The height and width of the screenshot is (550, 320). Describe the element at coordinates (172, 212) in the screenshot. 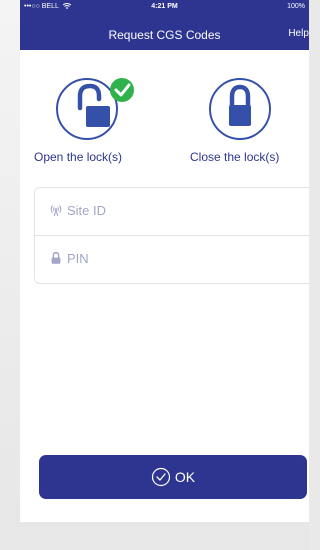

I see `site-id-field: Site ID` at that location.